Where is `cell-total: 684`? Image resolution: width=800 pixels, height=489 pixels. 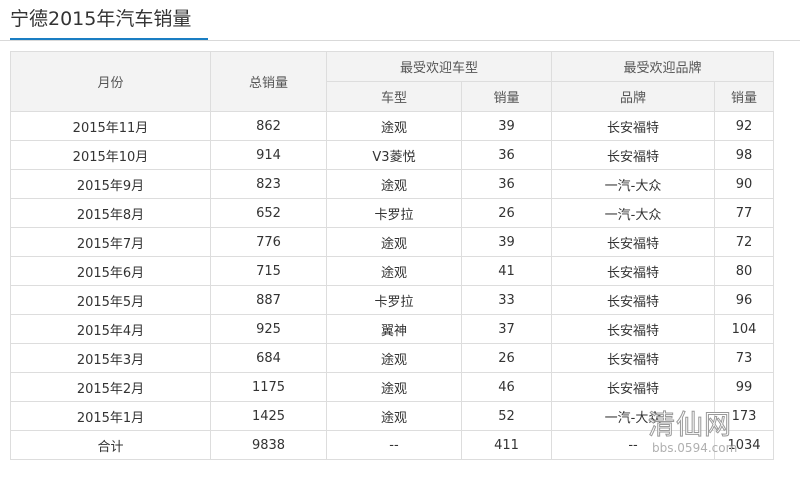 cell-total: 684 is located at coordinates (268, 358).